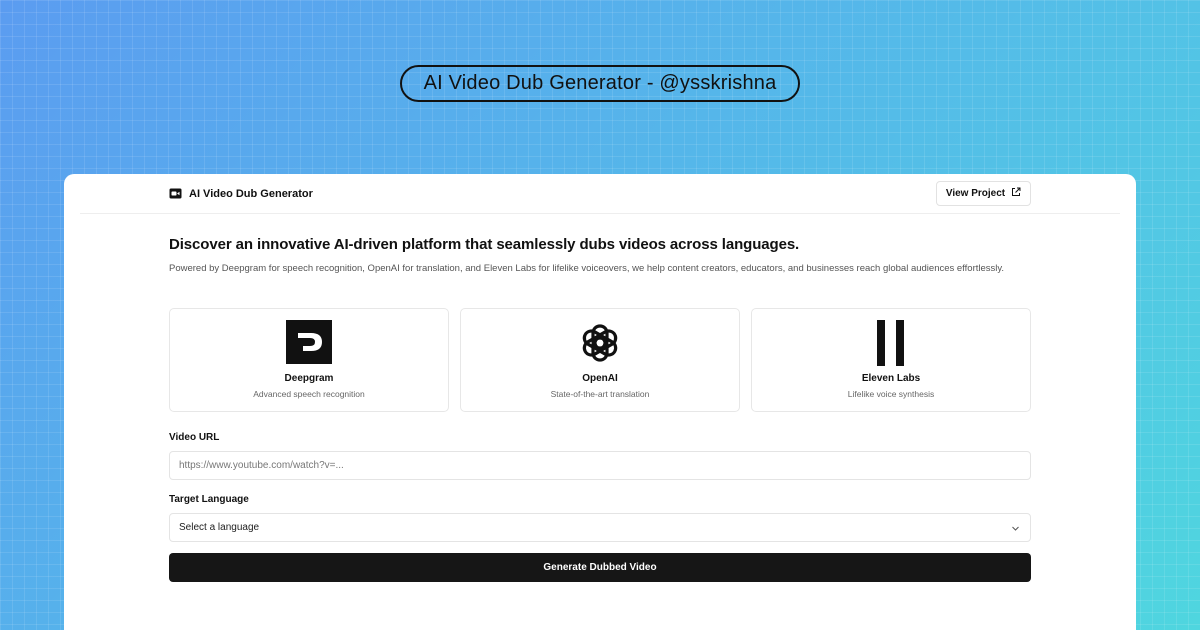 The width and height of the screenshot is (1200, 630). What do you see at coordinates (600, 378) in the screenshot?
I see `provider-name: OpenAI` at bounding box center [600, 378].